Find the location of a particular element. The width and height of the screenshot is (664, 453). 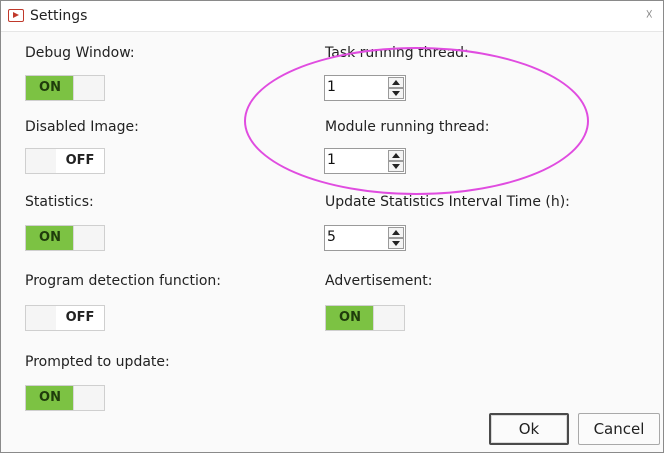

stats-interval-label: Update Statistics Interval Time (h): is located at coordinates (447, 202).